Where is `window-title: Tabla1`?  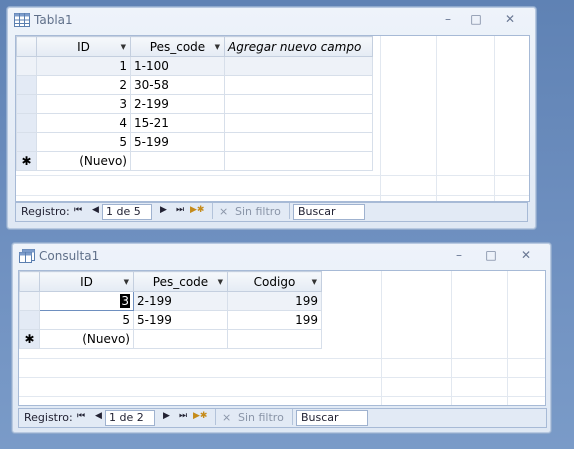 window-title: Tabla1 is located at coordinates (53, 20).